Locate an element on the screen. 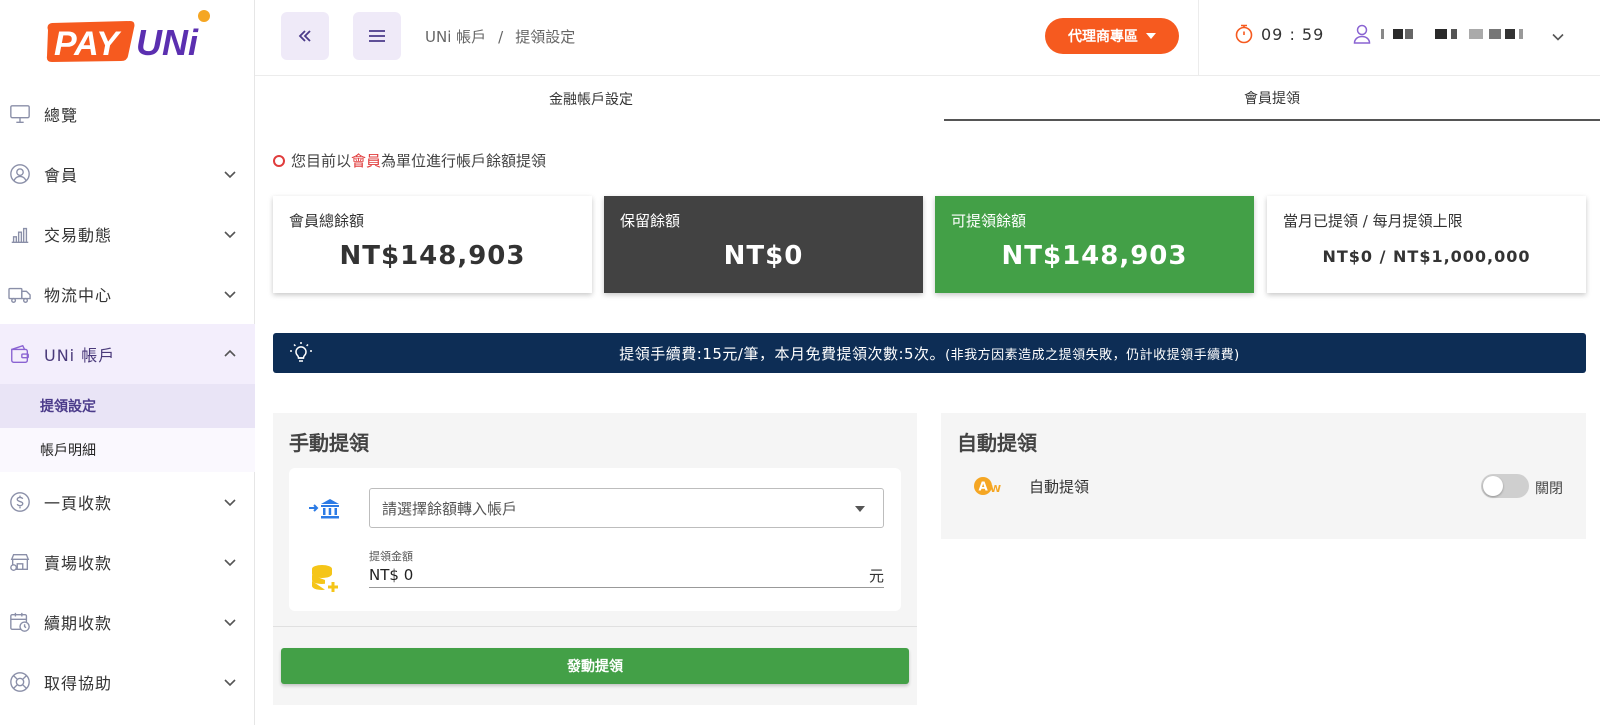  panel-divider is located at coordinates (595, 626).